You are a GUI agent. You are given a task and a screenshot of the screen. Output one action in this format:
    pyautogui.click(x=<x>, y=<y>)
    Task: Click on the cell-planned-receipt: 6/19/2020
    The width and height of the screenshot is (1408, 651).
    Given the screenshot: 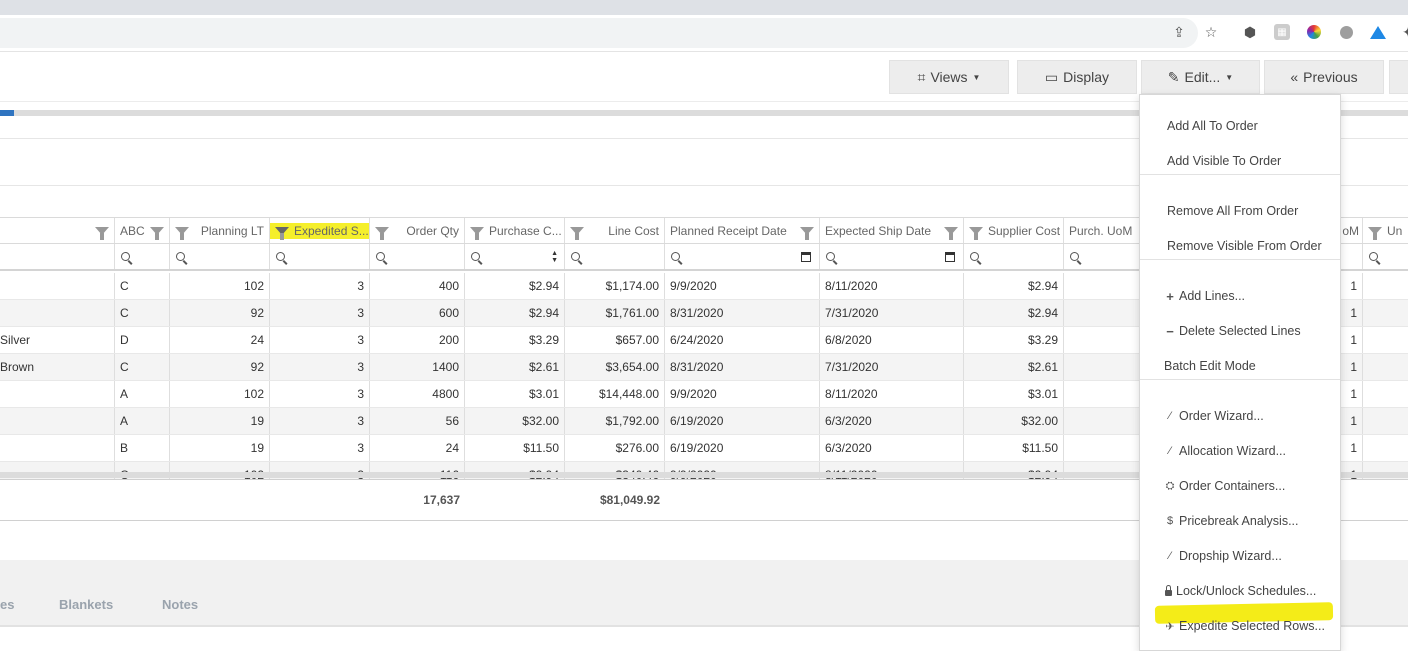 What is the action you would take?
    pyautogui.click(x=742, y=448)
    